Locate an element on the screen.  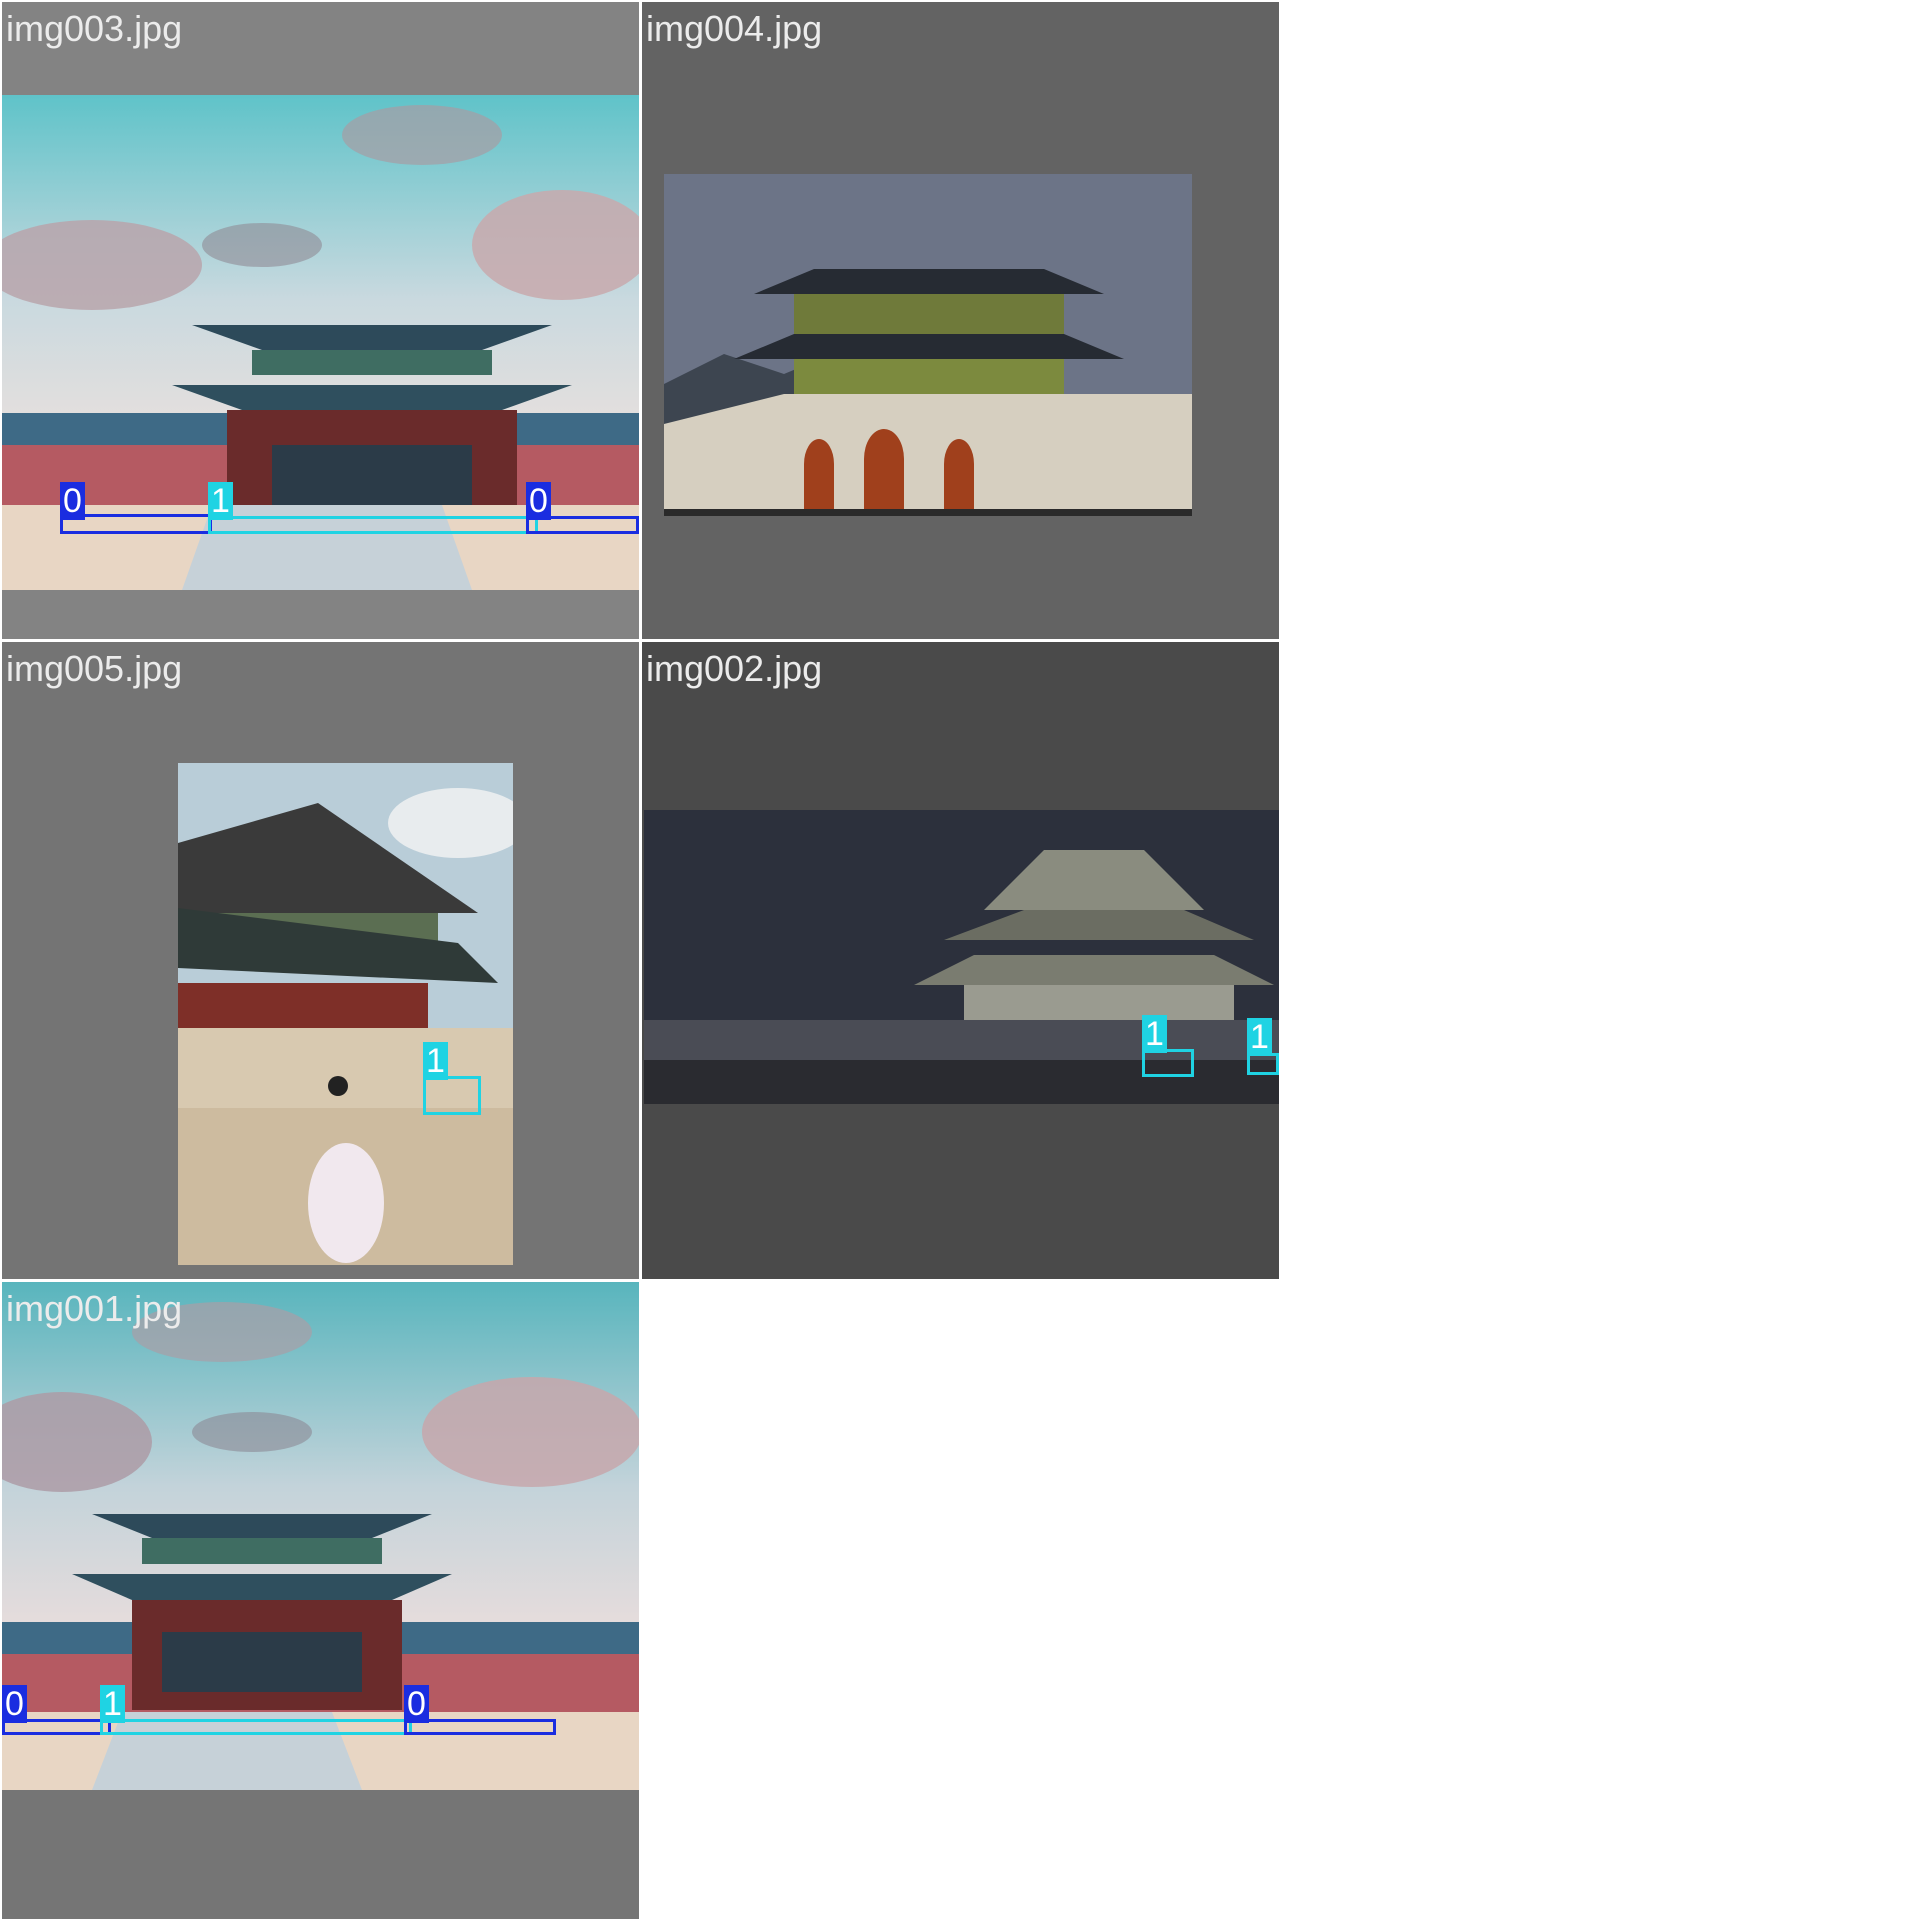
thumbnail-tile: img003.jpg 0 1 0 is located at coordinates (320, 320).